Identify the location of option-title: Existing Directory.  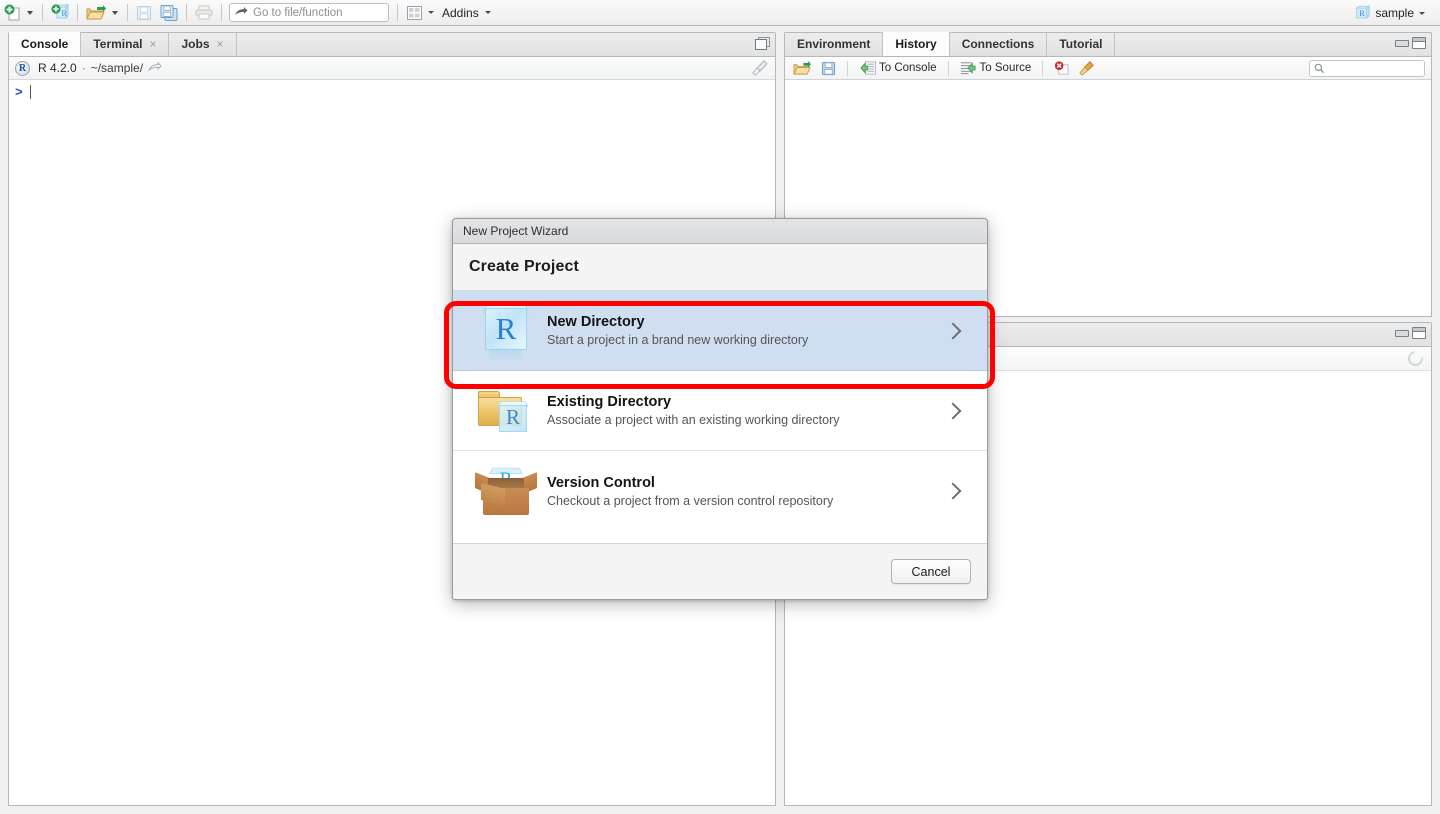
(609, 402).